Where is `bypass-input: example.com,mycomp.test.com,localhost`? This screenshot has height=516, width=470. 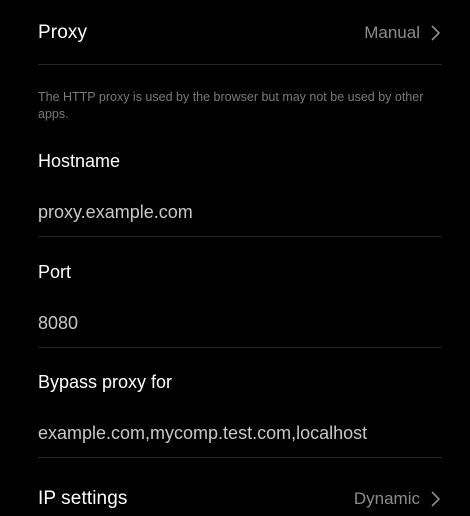 bypass-input: example.com,mycomp.test.com,localhost is located at coordinates (240, 433).